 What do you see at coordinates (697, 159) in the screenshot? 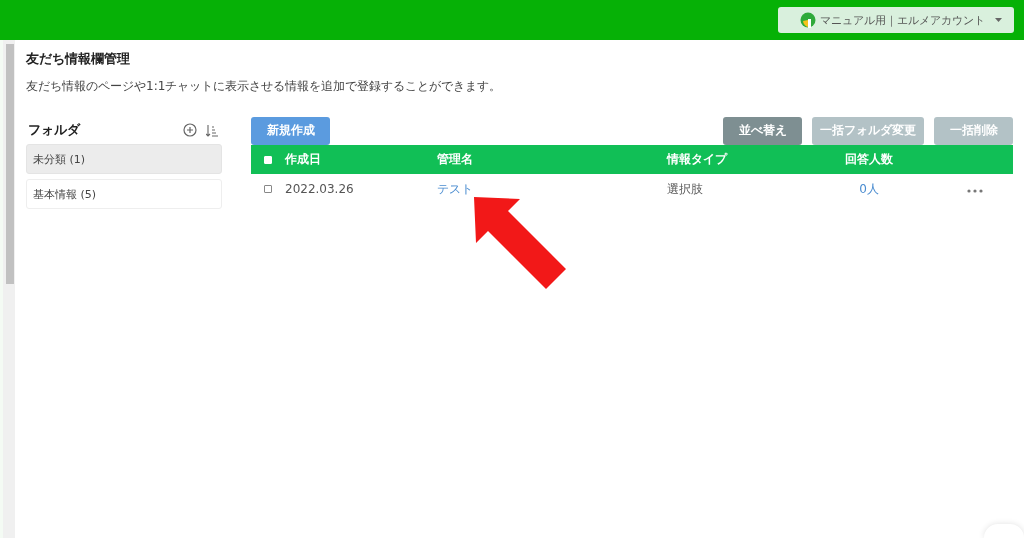
I see `column-header: 情報タイプ` at bounding box center [697, 159].